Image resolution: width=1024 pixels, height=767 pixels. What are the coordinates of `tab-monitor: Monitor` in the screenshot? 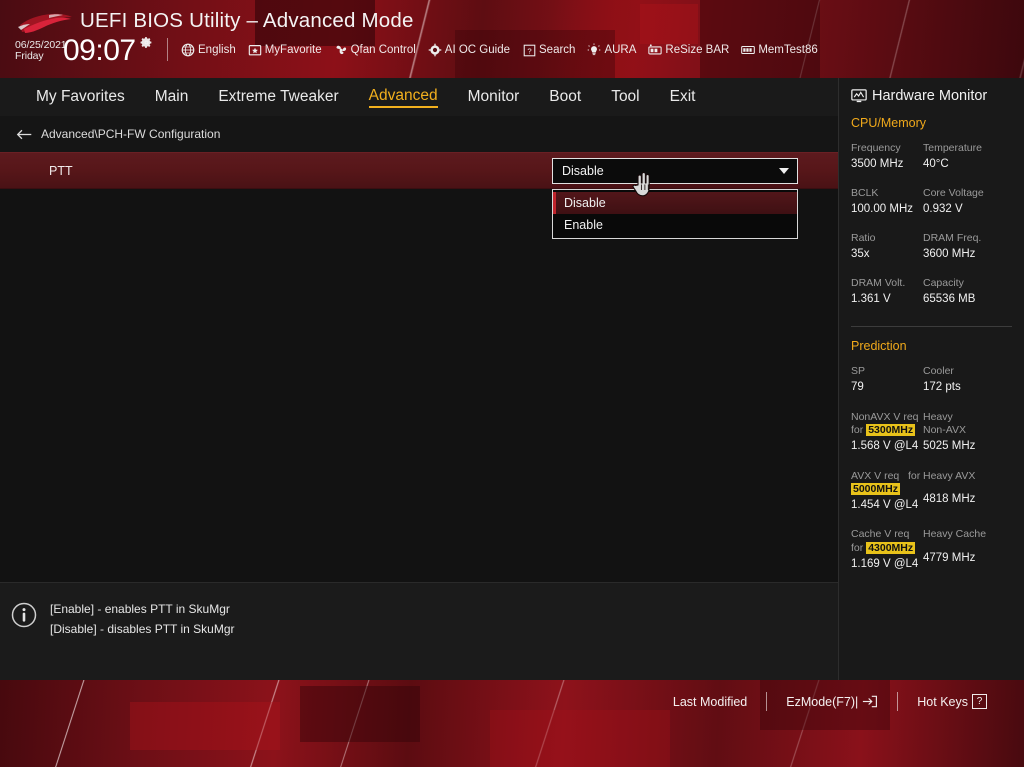 It's located at (494, 97).